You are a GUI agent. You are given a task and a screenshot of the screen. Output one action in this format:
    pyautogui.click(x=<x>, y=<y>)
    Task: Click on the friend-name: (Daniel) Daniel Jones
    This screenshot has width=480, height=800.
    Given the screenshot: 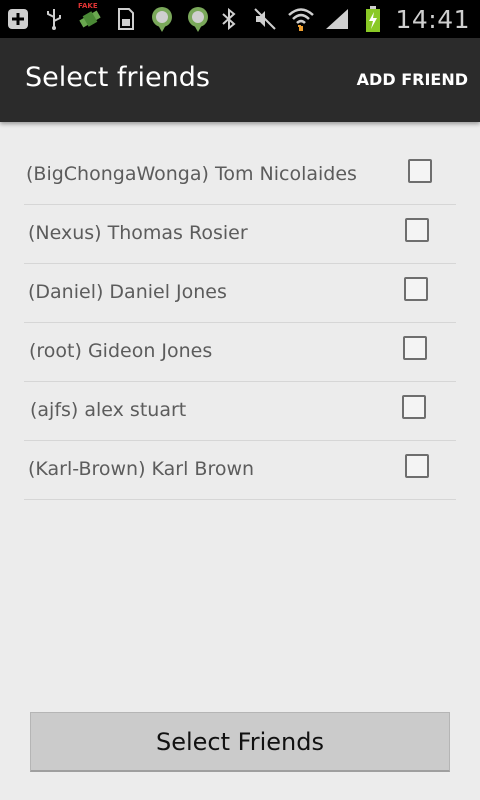 What is the action you would take?
    pyautogui.click(x=127, y=292)
    